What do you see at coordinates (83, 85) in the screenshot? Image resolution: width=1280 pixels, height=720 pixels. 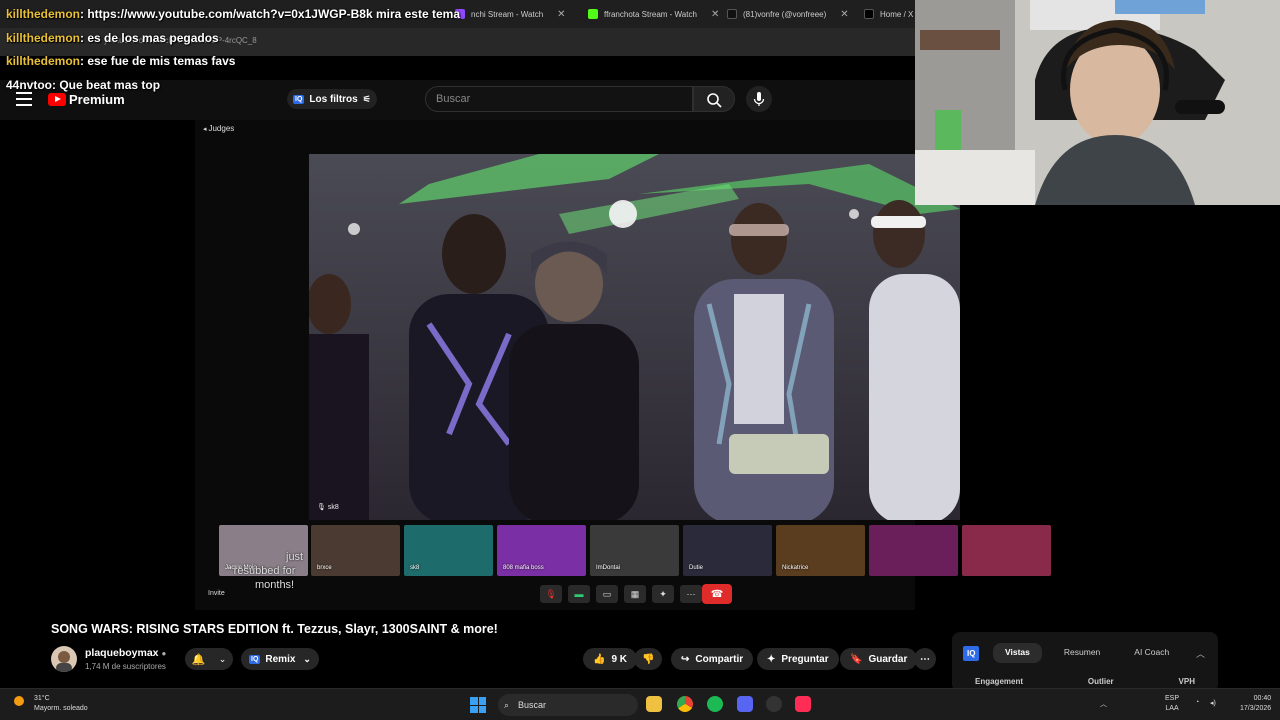 I see `chat-message: 44nvtoo: Que beat mas top` at bounding box center [83, 85].